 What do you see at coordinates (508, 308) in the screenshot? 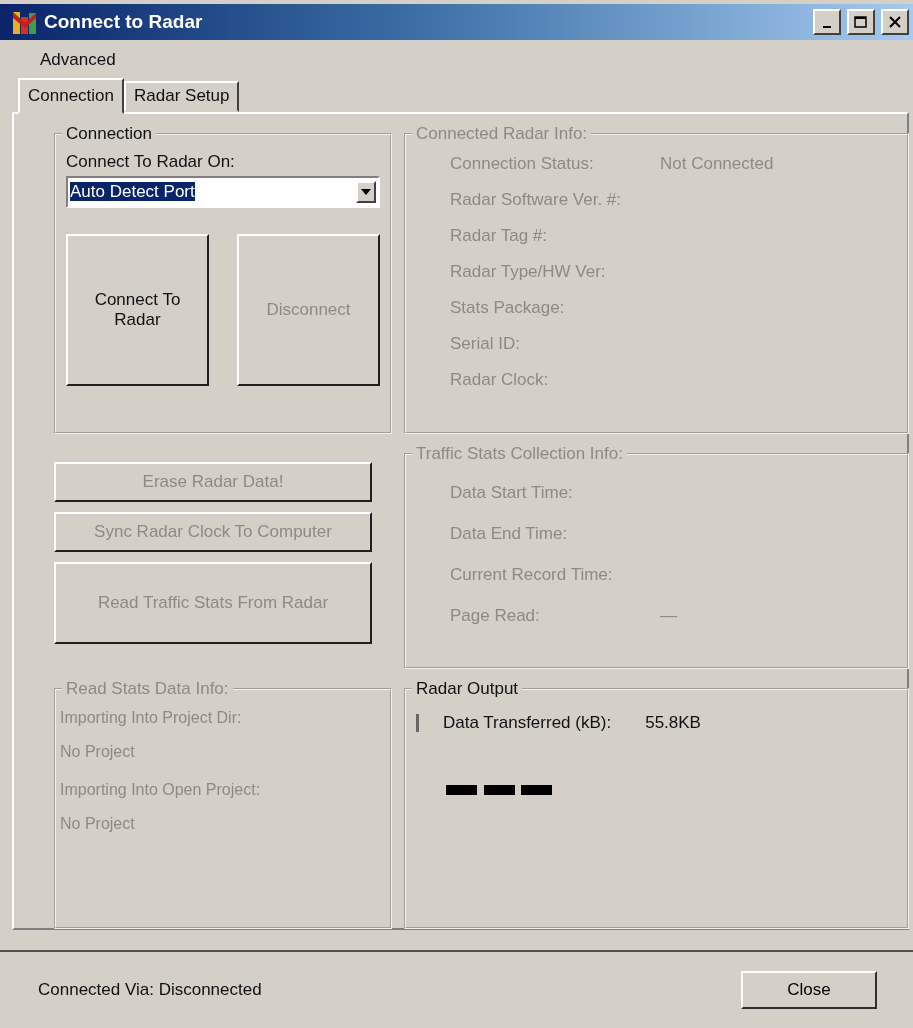
I see `info-label: Stats Package:` at bounding box center [508, 308].